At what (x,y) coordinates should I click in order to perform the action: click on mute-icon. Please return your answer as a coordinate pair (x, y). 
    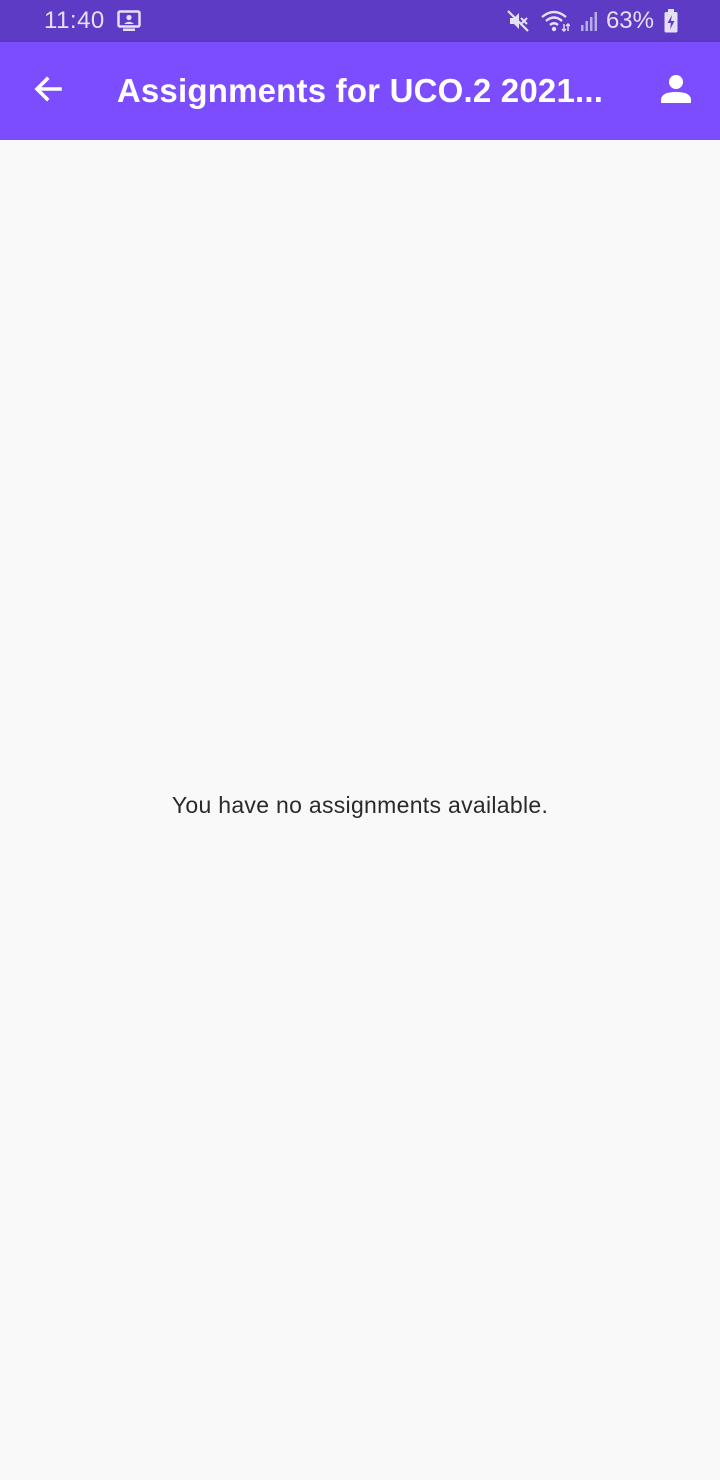
    Looking at the image, I should click on (518, 21).